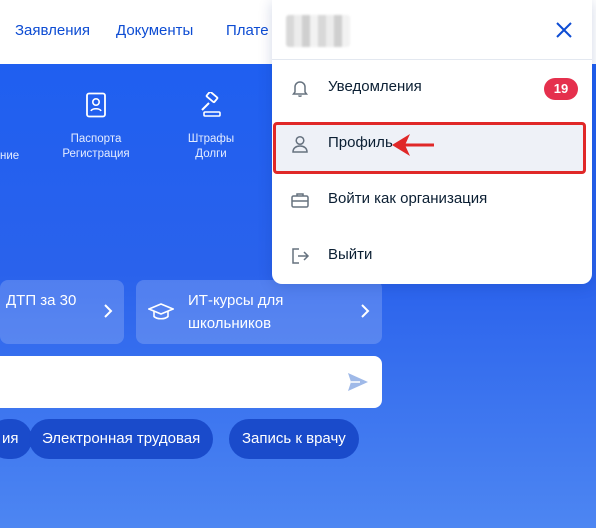 Image resolution: width=596 pixels, height=528 pixels. Describe the element at coordinates (211, 127) in the screenshot. I see `service-fines: Штрафы Долги` at that location.